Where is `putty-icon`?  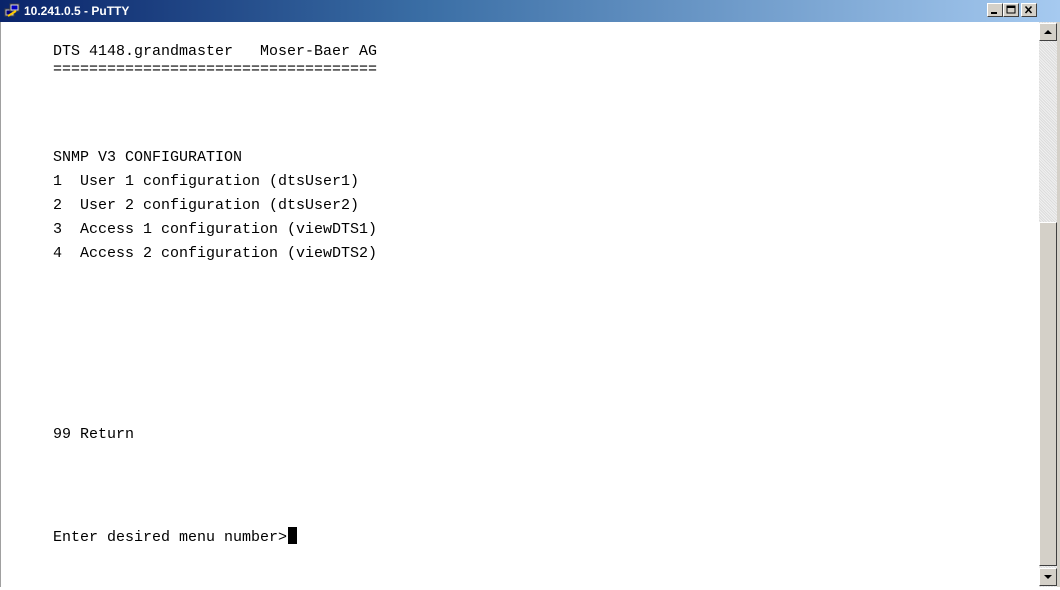 putty-icon is located at coordinates (12, 11).